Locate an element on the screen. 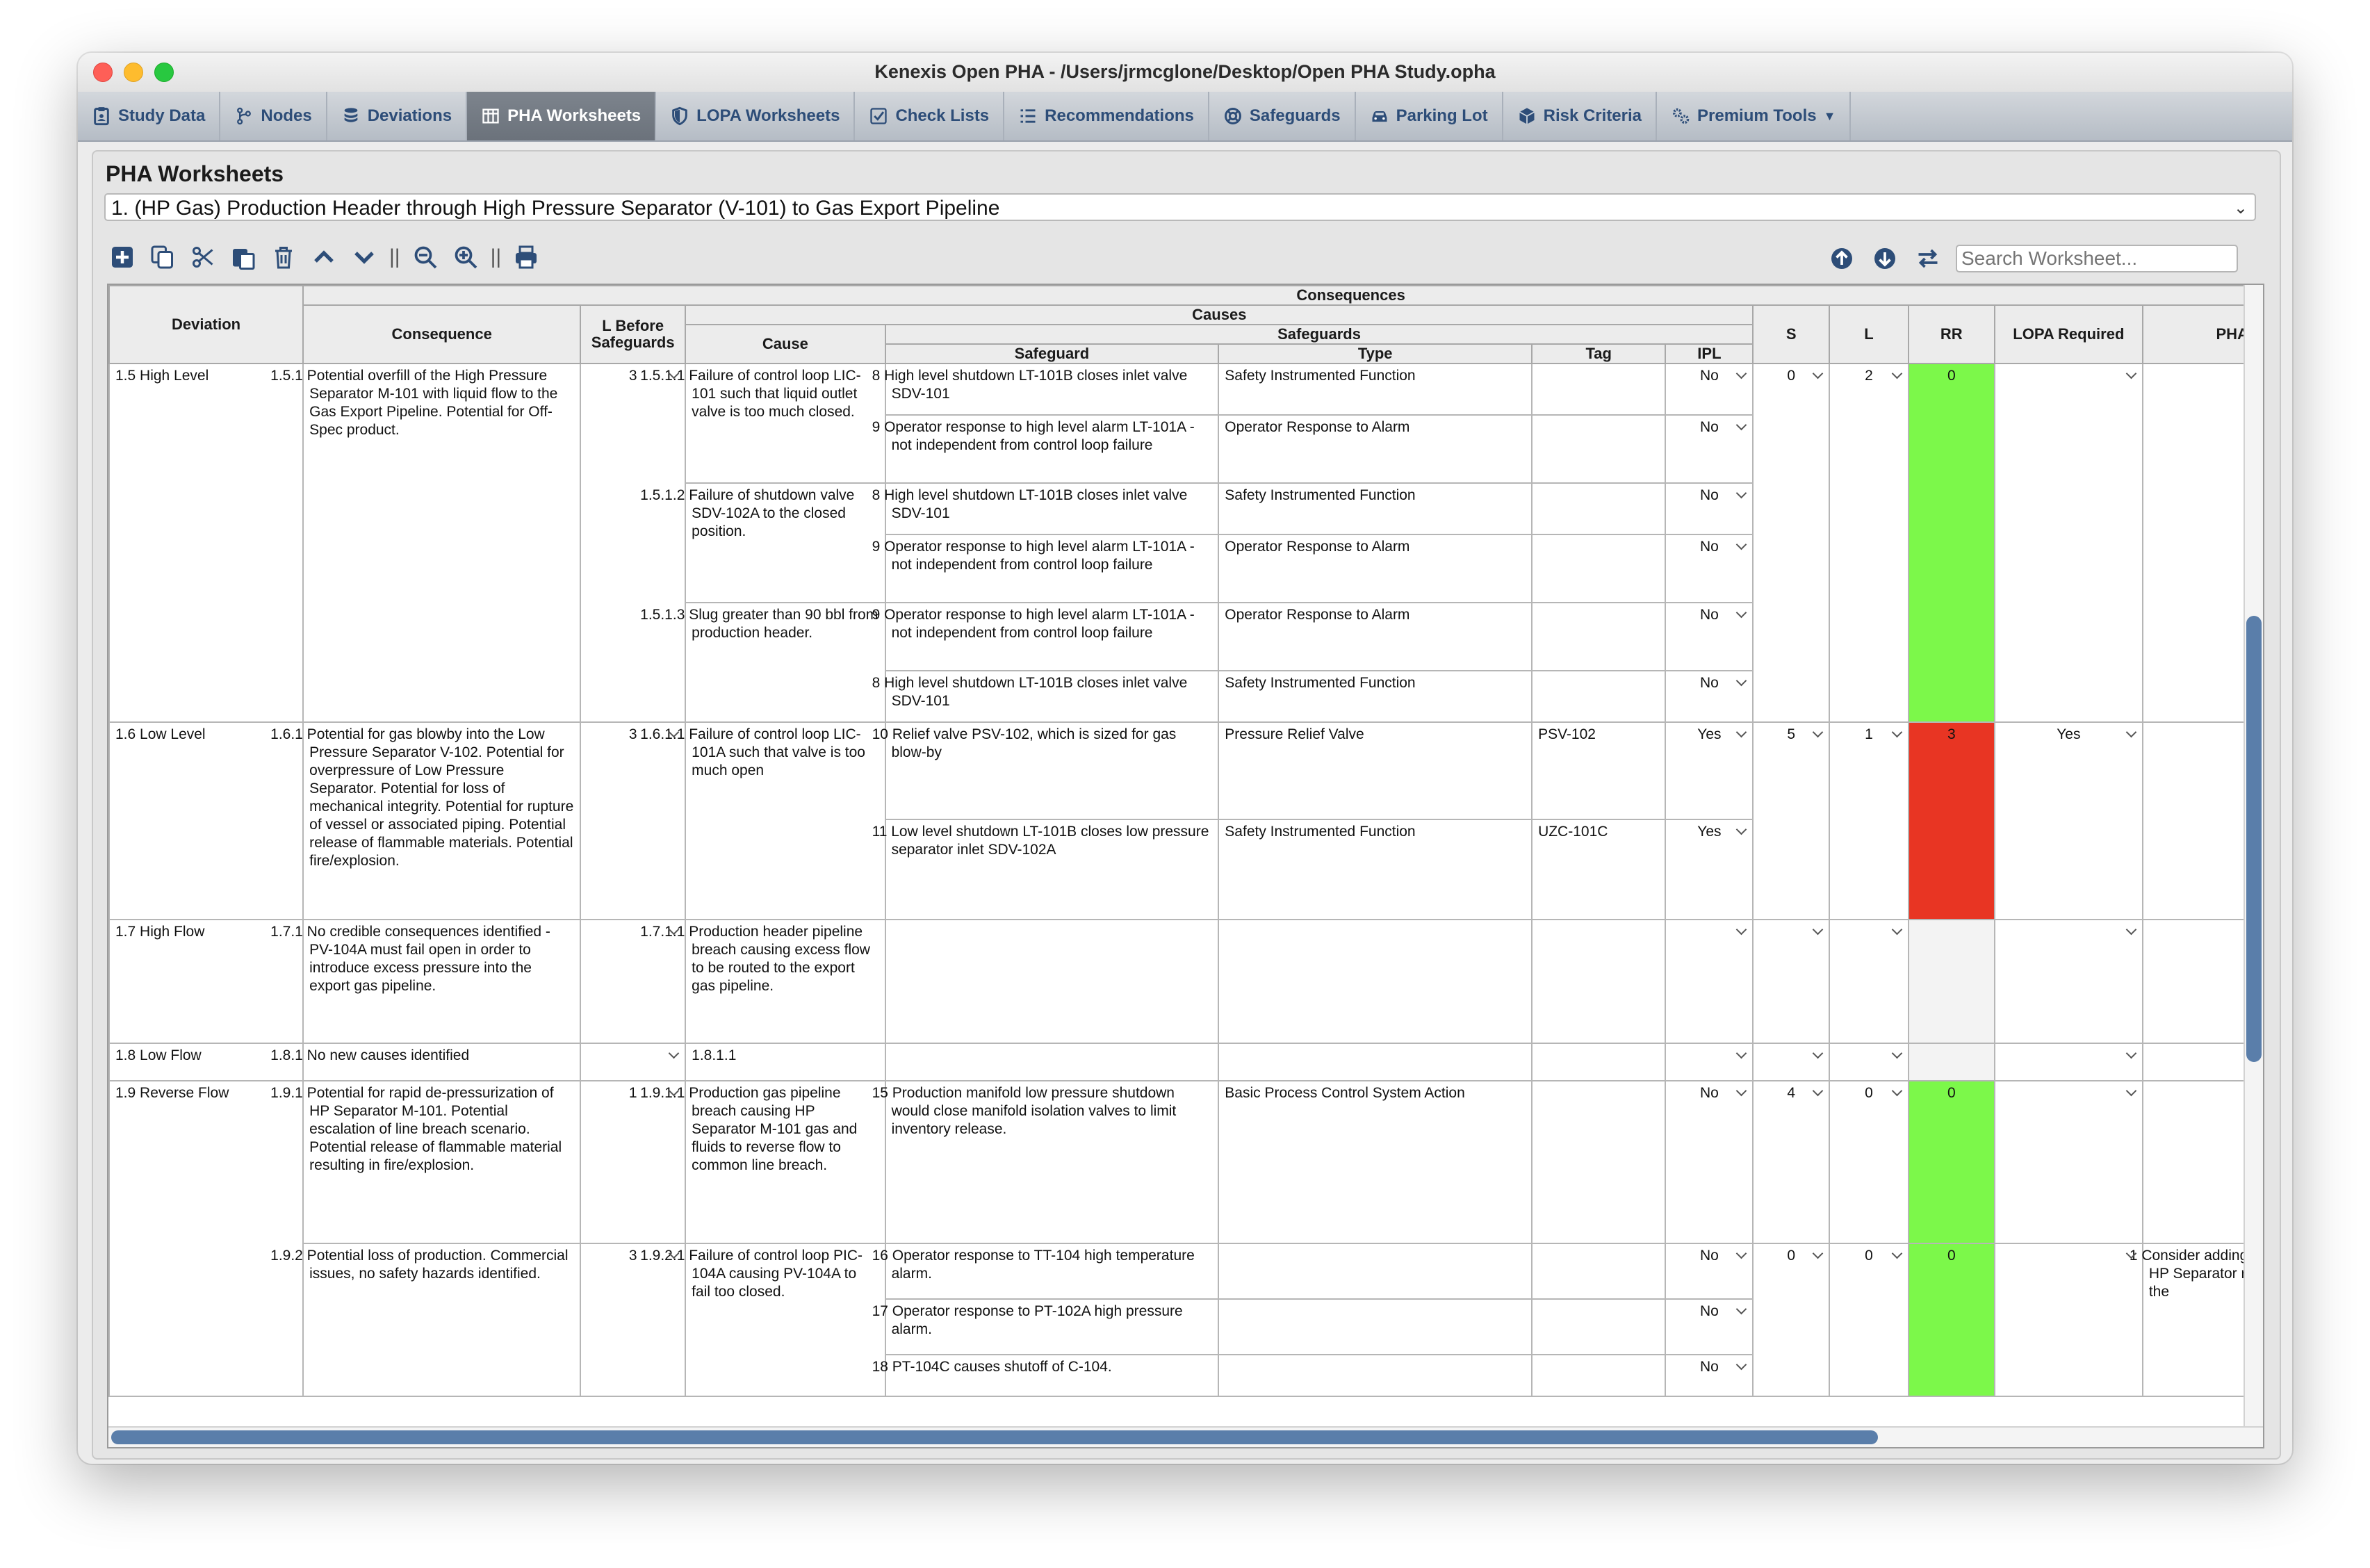 The image size is (2370, 1568). header-consequence: Consequence is located at coordinates (442, 334).